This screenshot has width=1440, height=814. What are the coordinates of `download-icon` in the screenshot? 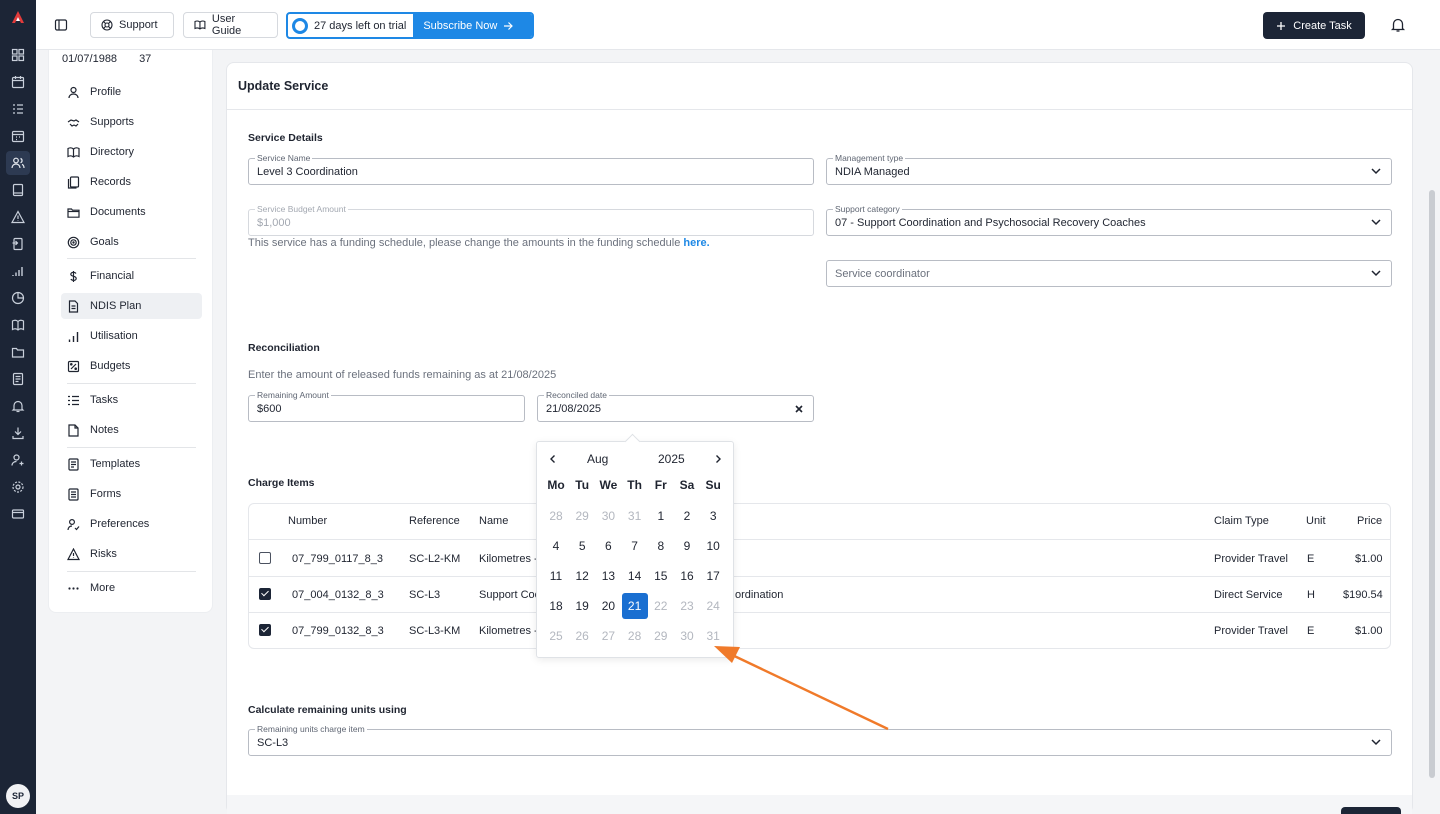 It's located at (18, 433).